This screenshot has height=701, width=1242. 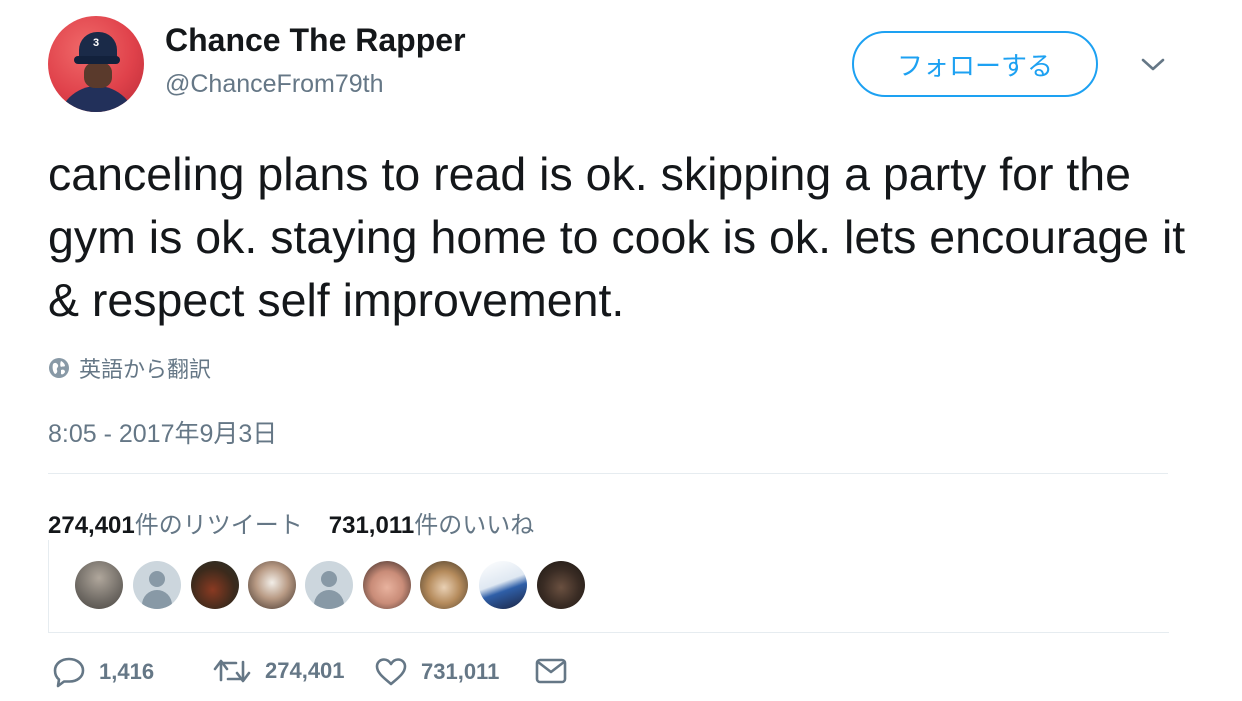 I want to click on tweet-timestamp: 8:05 - 2017年9月3日, so click(x=162, y=432).